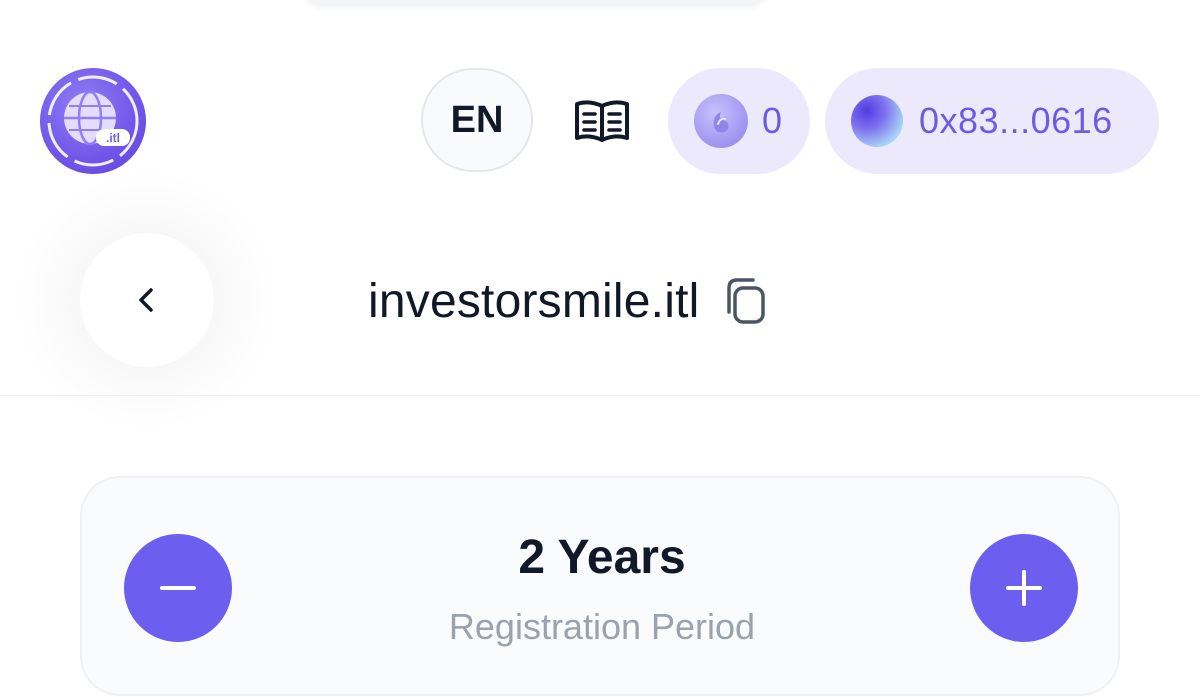 The image size is (1200, 697). Describe the element at coordinates (877, 121) in the screenshot. I see `wallet-avatar-icon` at that location.